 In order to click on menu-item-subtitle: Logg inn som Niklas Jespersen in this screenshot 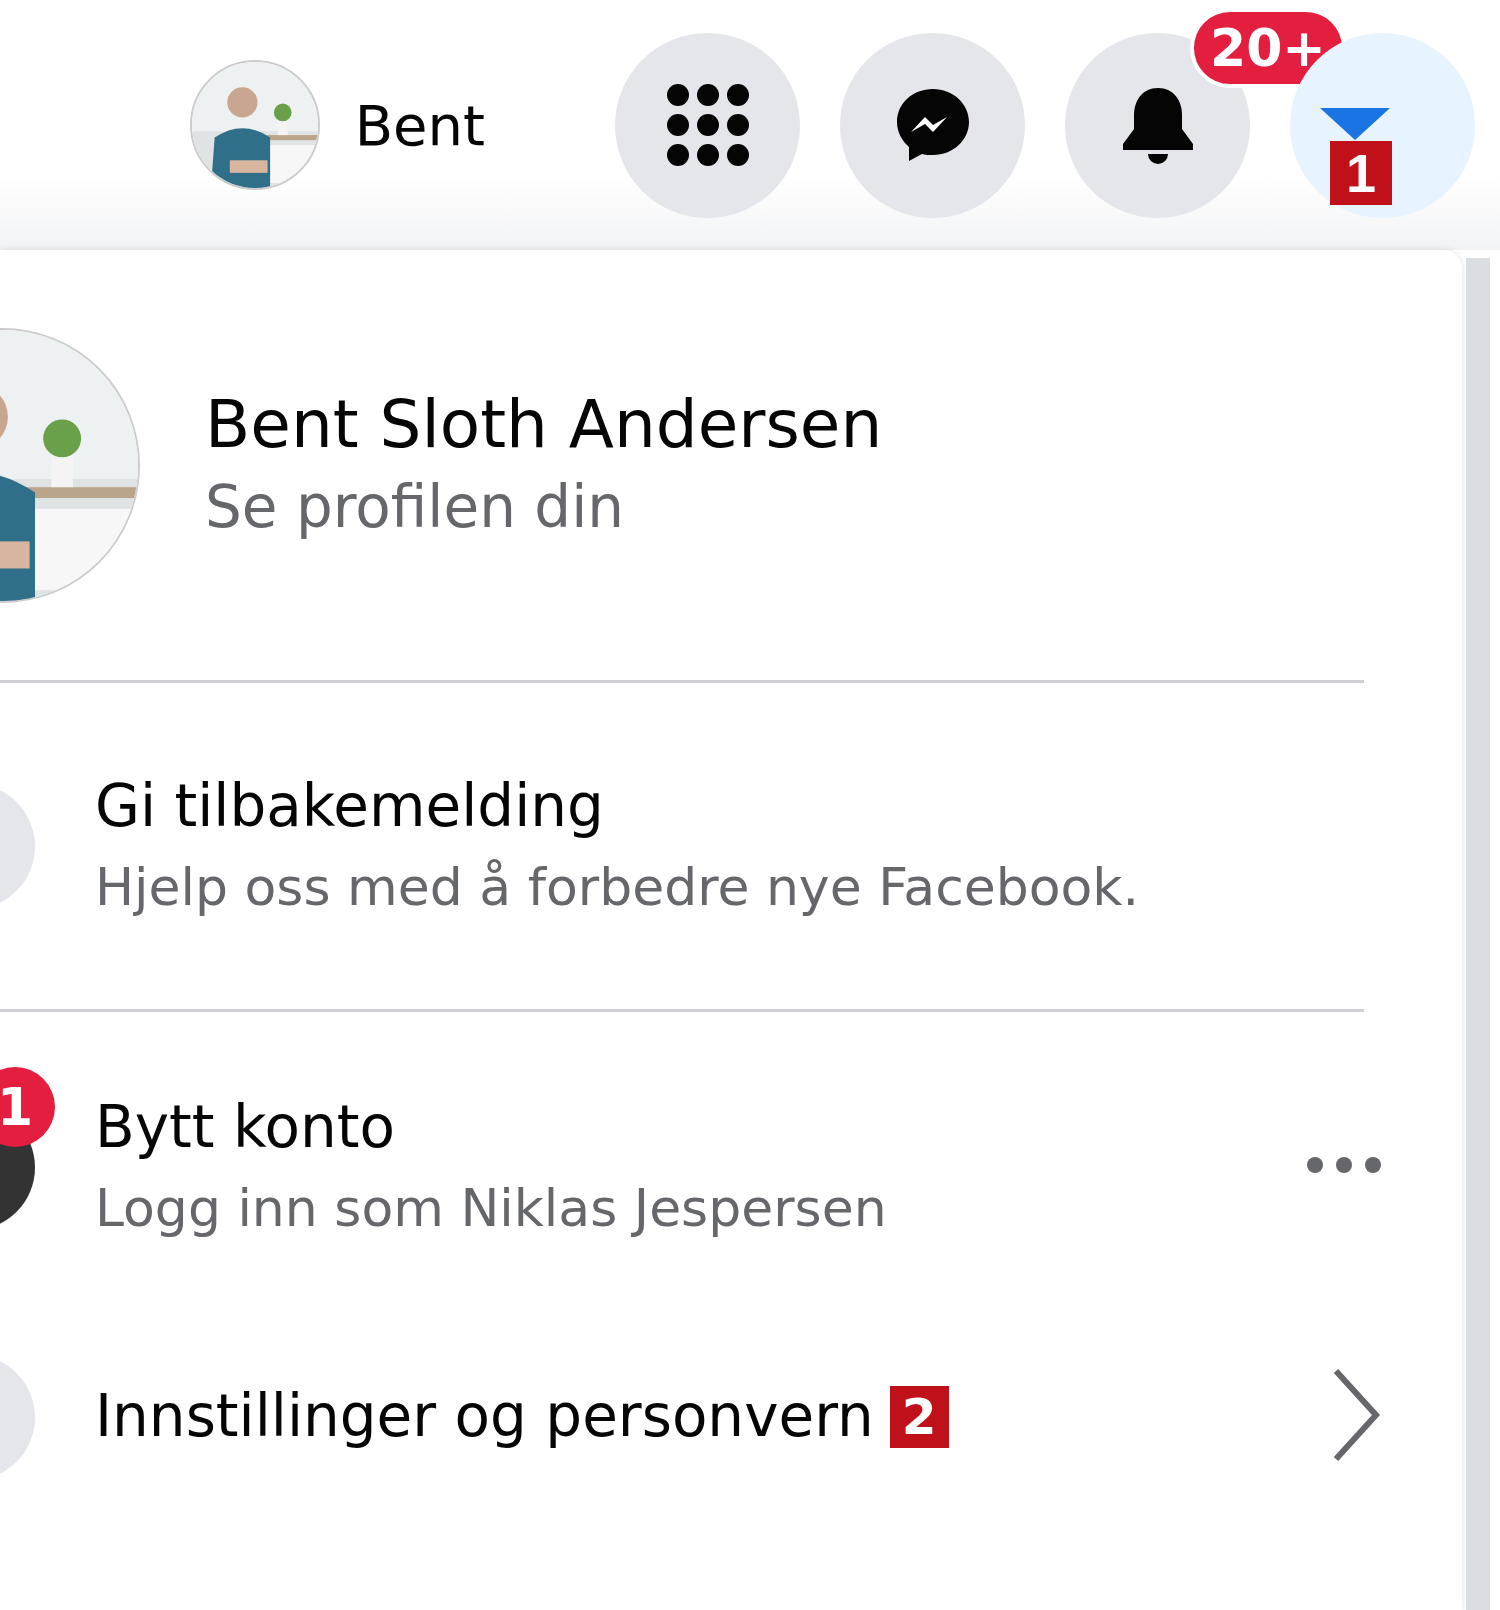, I will do `click(491, 1208)`.